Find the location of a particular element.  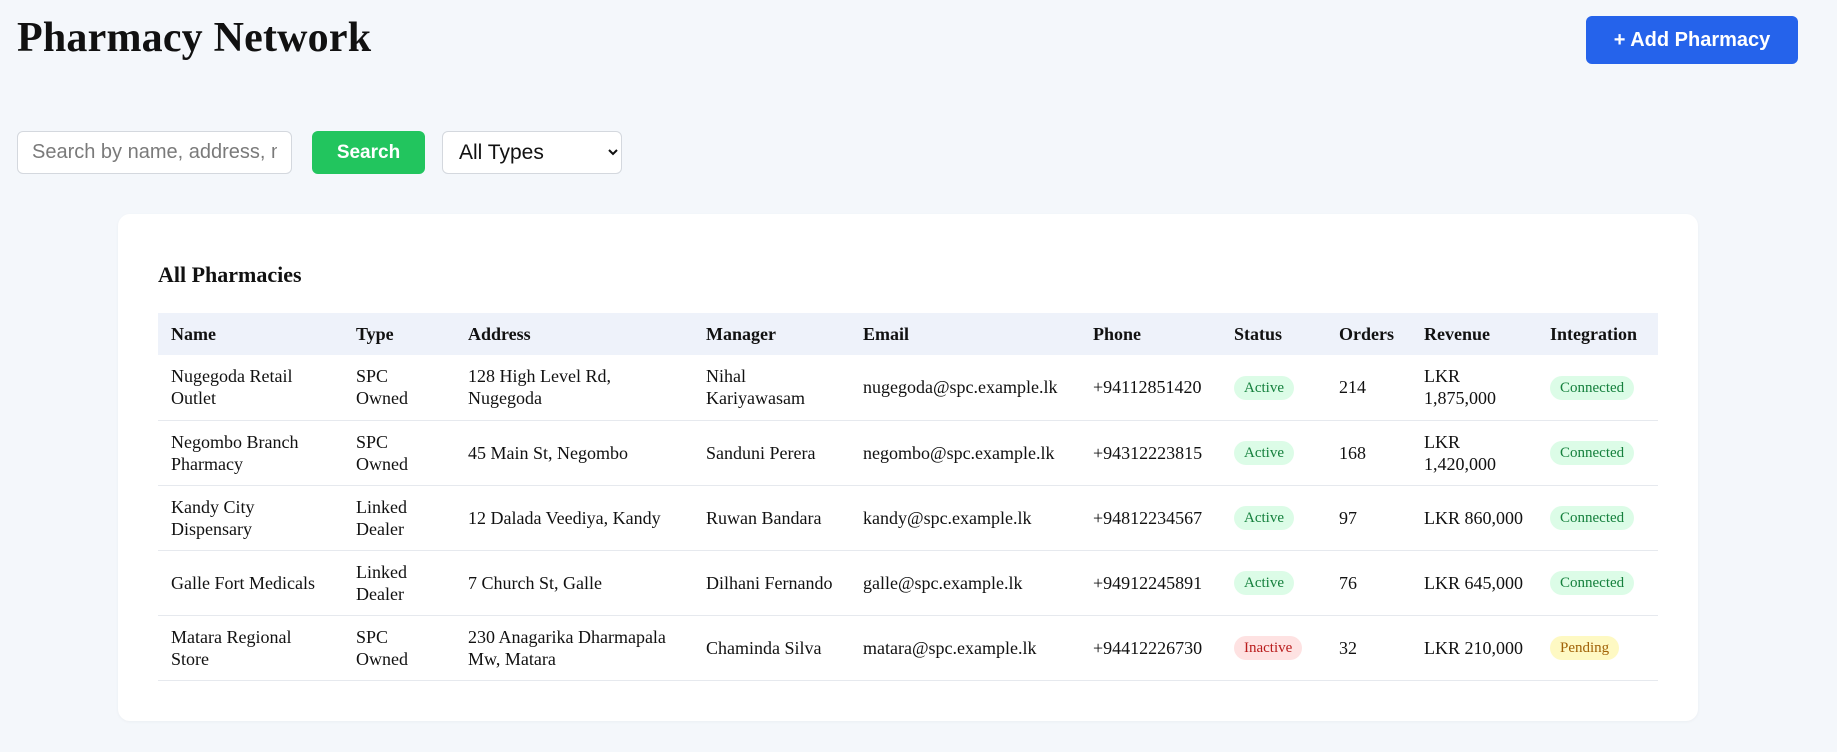

cell-phone: +94312223815 is located at coordinates (1150, 453).